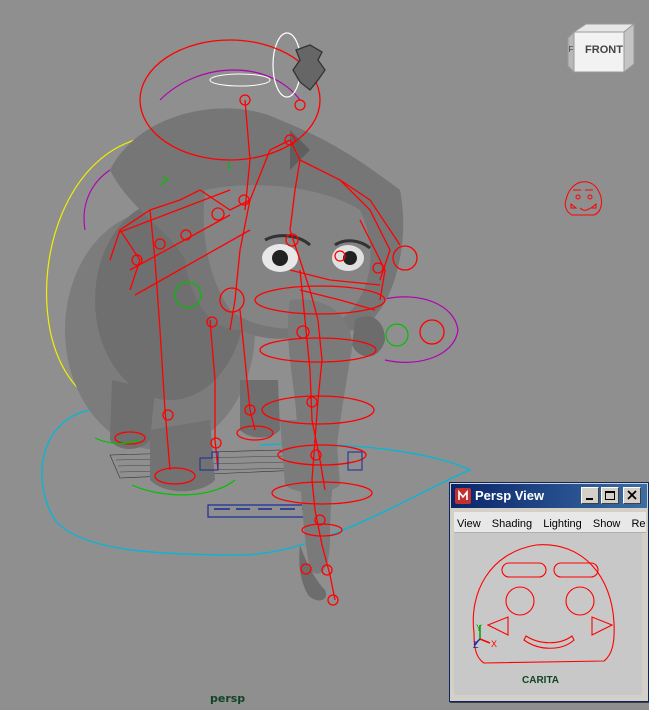  I want to click on maya-app-icon, so click(463, 496).